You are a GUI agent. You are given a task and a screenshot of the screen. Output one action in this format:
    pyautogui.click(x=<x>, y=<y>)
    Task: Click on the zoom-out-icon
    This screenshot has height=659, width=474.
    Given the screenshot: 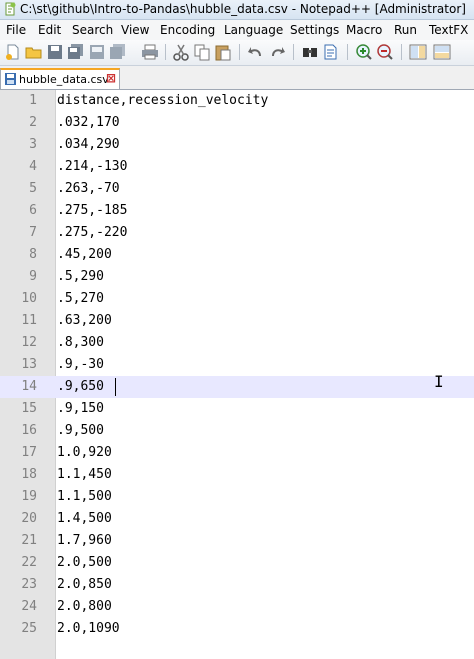 What is the action you would take?
    pyautogui.click(x=385, y=52)
    